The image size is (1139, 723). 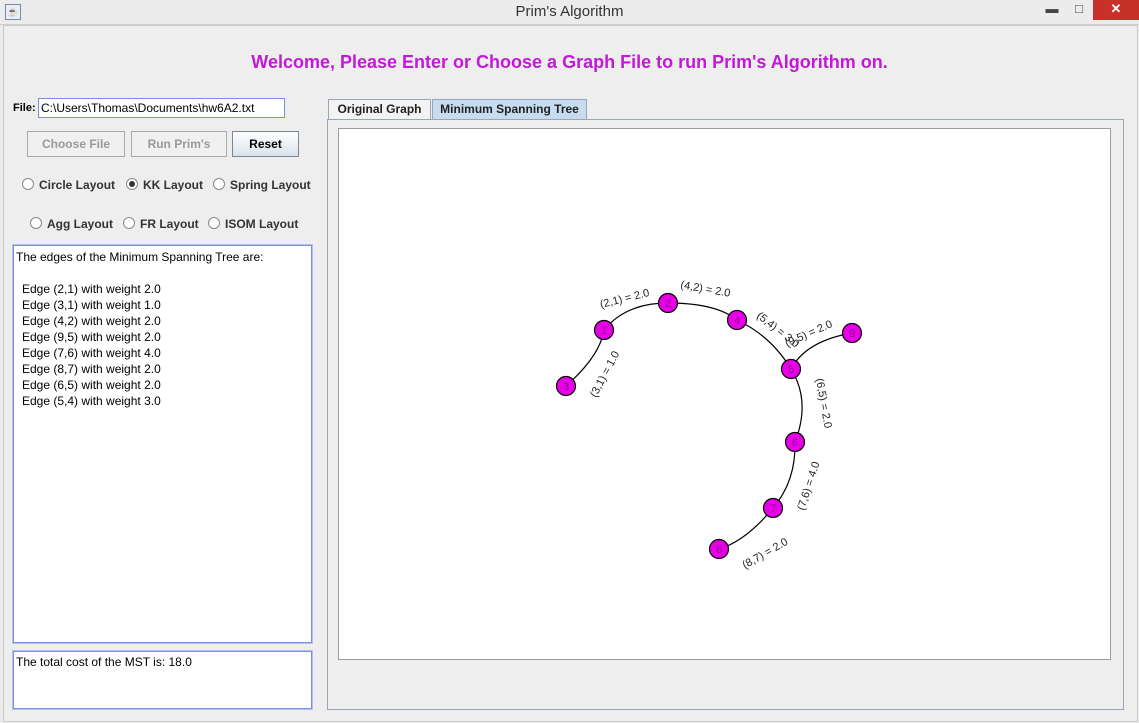 I want to click on graph-node-7: 7, so click(x=773, y=508).